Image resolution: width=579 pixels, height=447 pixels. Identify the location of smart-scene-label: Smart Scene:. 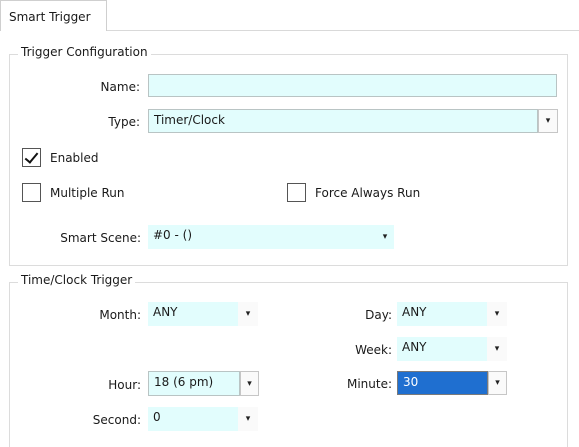
(100, 238).